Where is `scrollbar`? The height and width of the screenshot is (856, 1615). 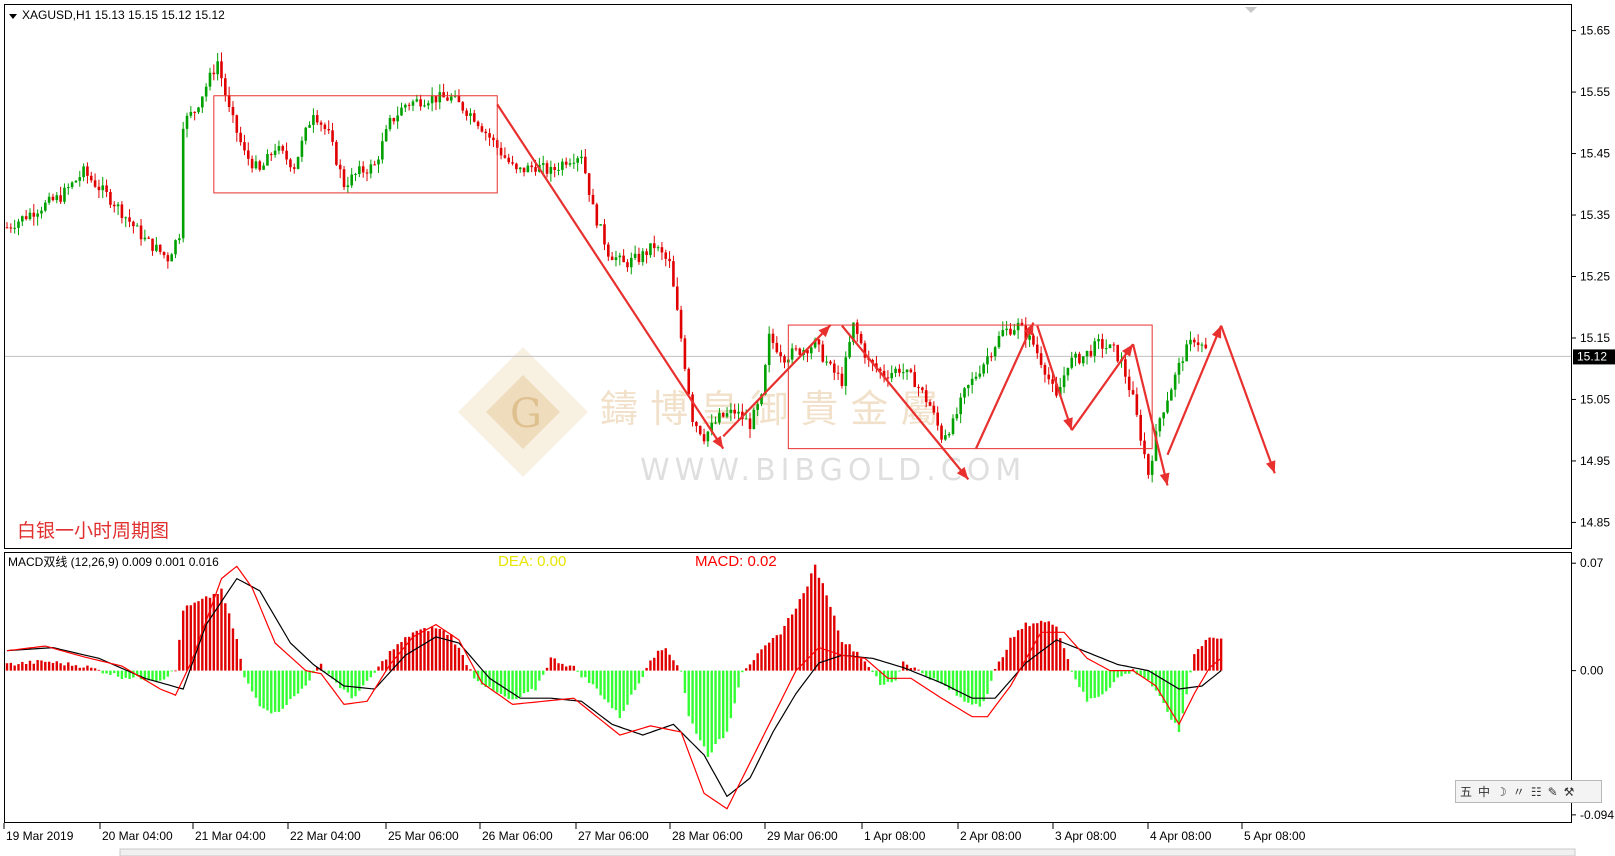 scrollbar is located at coordinates (847, 852).